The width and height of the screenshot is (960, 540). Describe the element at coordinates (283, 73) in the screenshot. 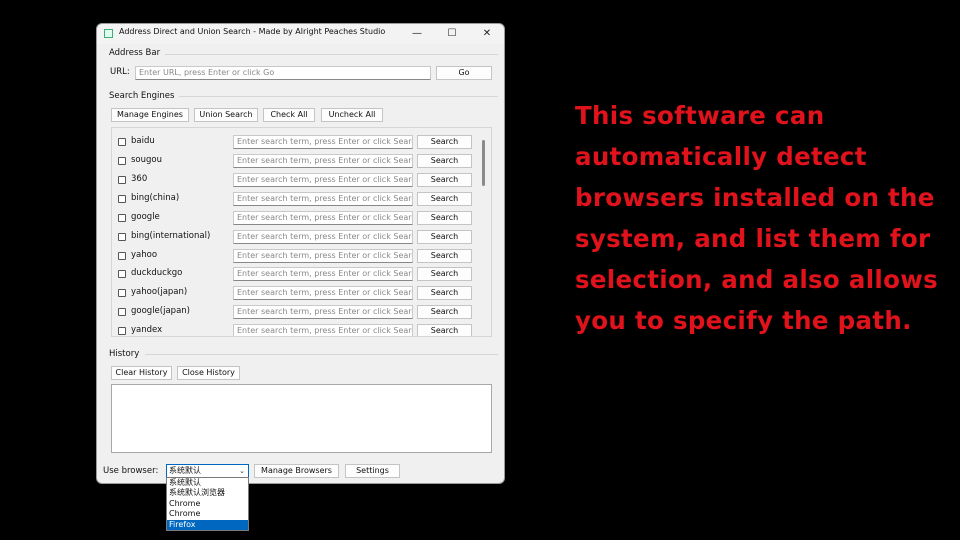

I see `url-input: Enter URL, press Enter or click Go` at that location.